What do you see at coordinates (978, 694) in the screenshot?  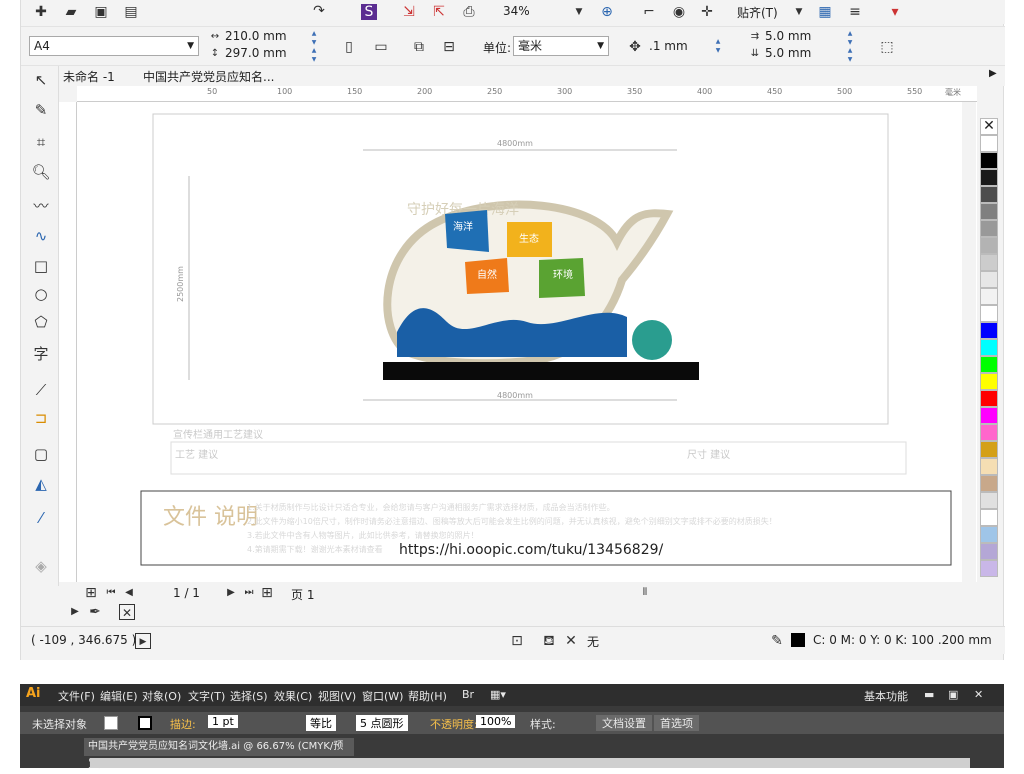 I see `close-icon: ✕` at bounding box center [978, 694].